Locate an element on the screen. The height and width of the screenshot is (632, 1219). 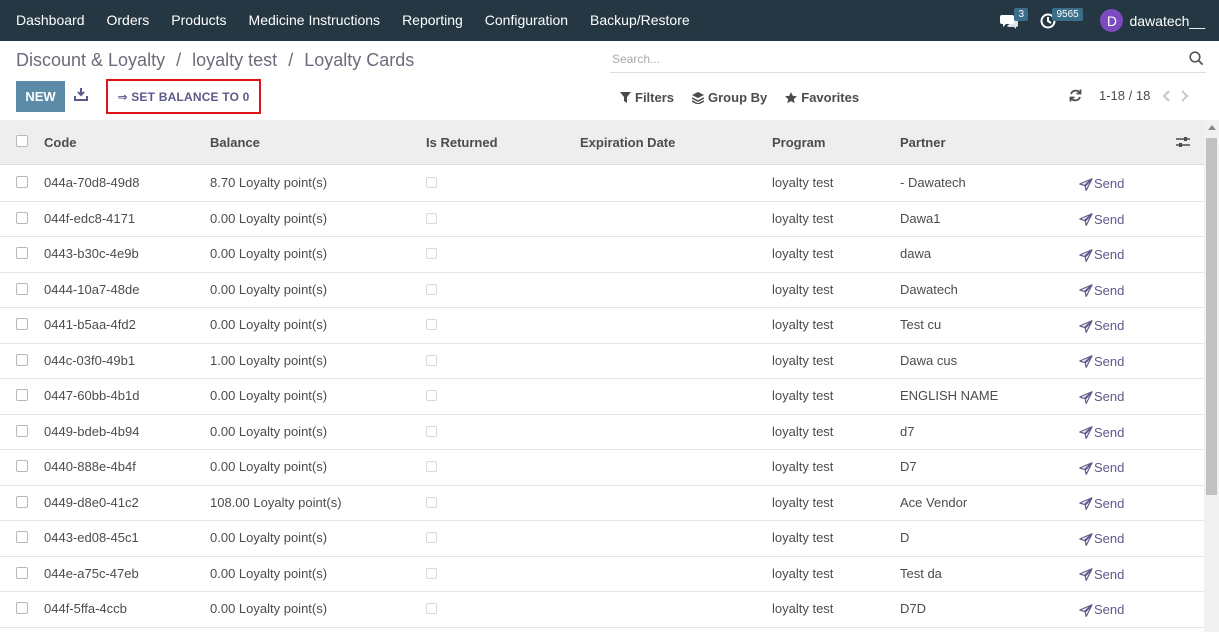
column-header-program: Program is located at coordinates (798, 143).